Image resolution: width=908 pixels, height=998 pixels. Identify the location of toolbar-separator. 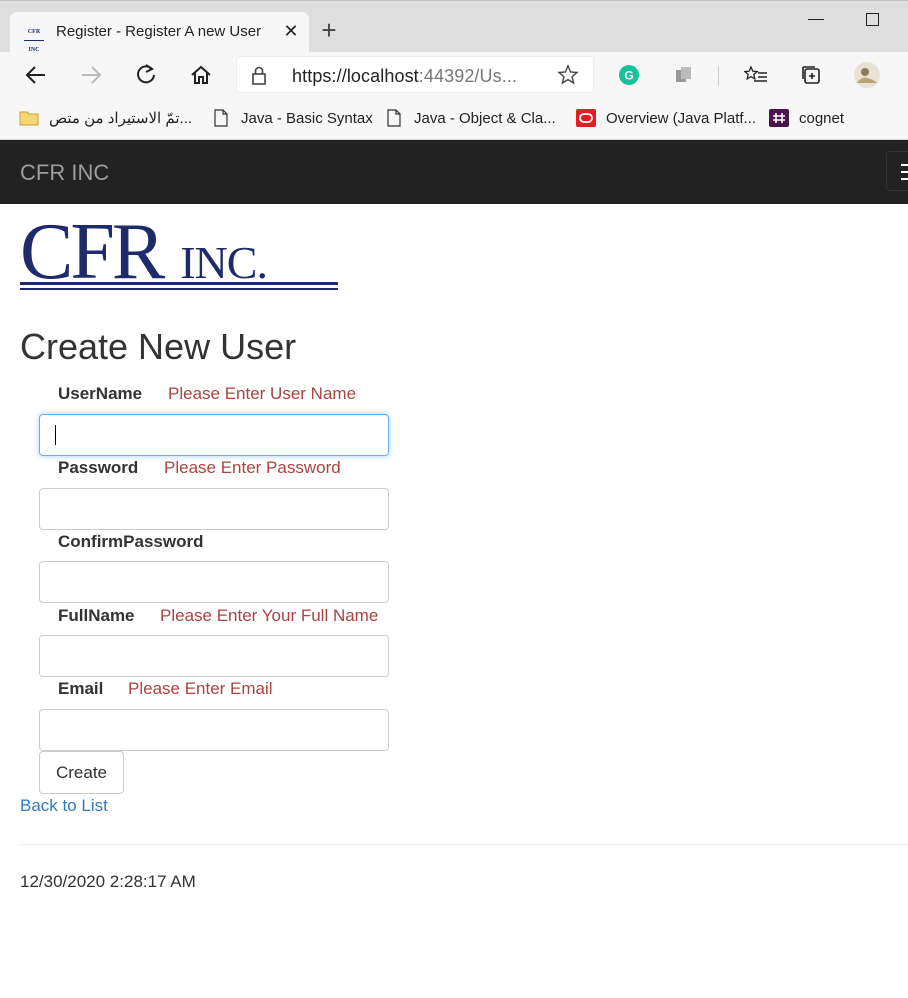
(718, 76).